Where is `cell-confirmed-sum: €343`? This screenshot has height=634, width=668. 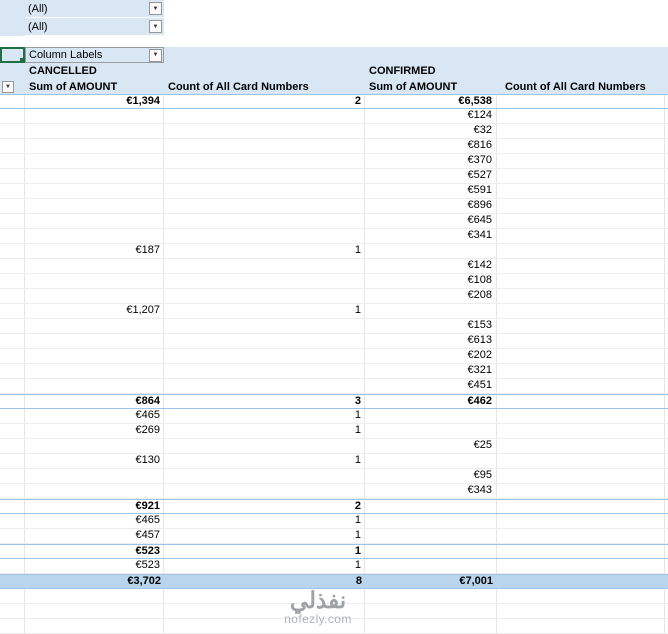
cell-confirmed-sum: €343 is located at coordinates (431, 491).